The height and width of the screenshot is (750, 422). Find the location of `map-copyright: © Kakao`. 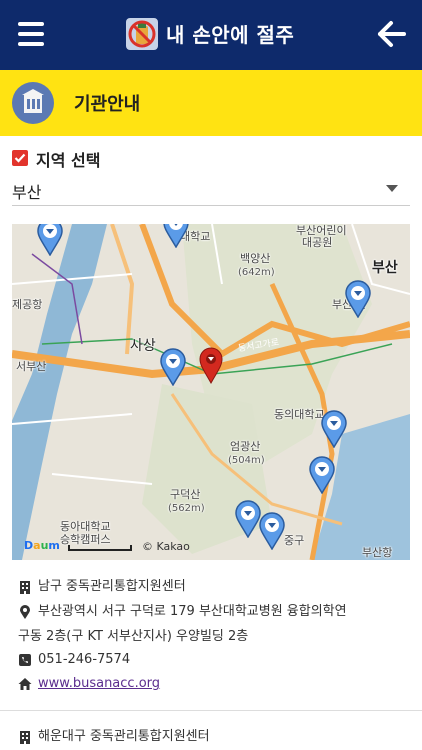

map-copyright: © Kakao is located at coordinates (166, 546).